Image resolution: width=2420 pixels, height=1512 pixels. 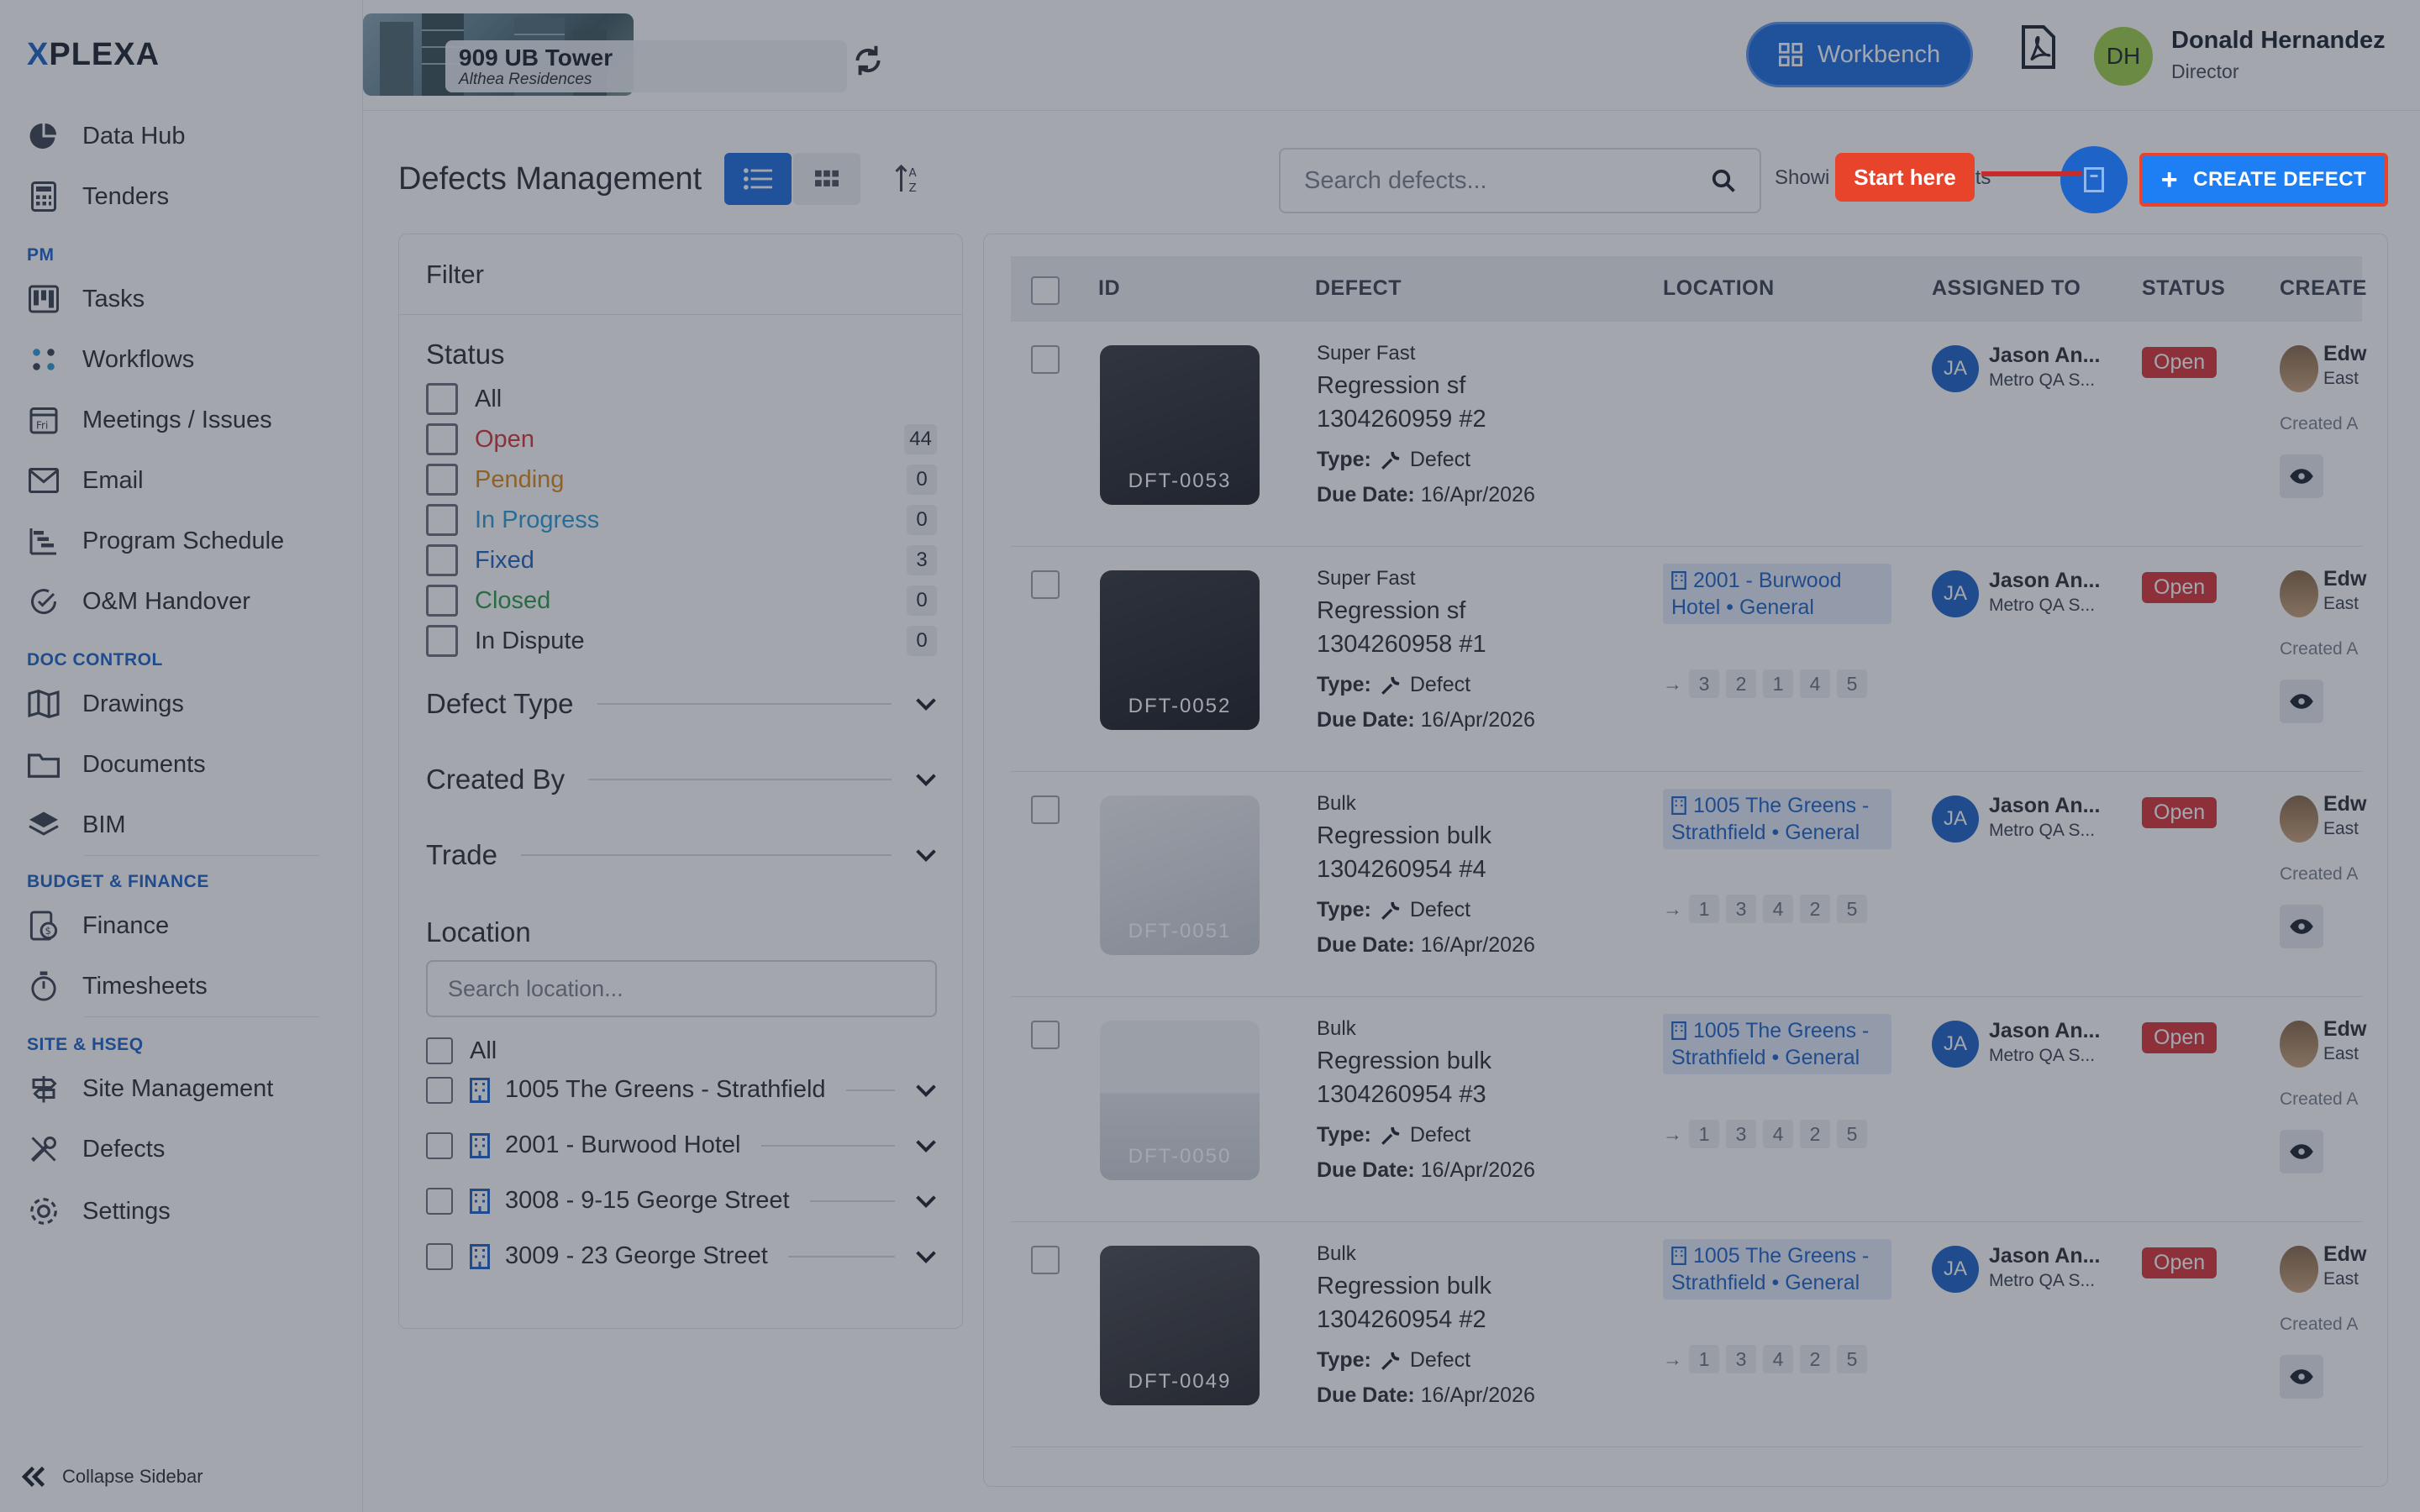 What do you see at coordinates (1426, 627) in the screenshot?
I see `defect-title: Regression sf 1304260958 #1` at bounding box center [1426, 627].